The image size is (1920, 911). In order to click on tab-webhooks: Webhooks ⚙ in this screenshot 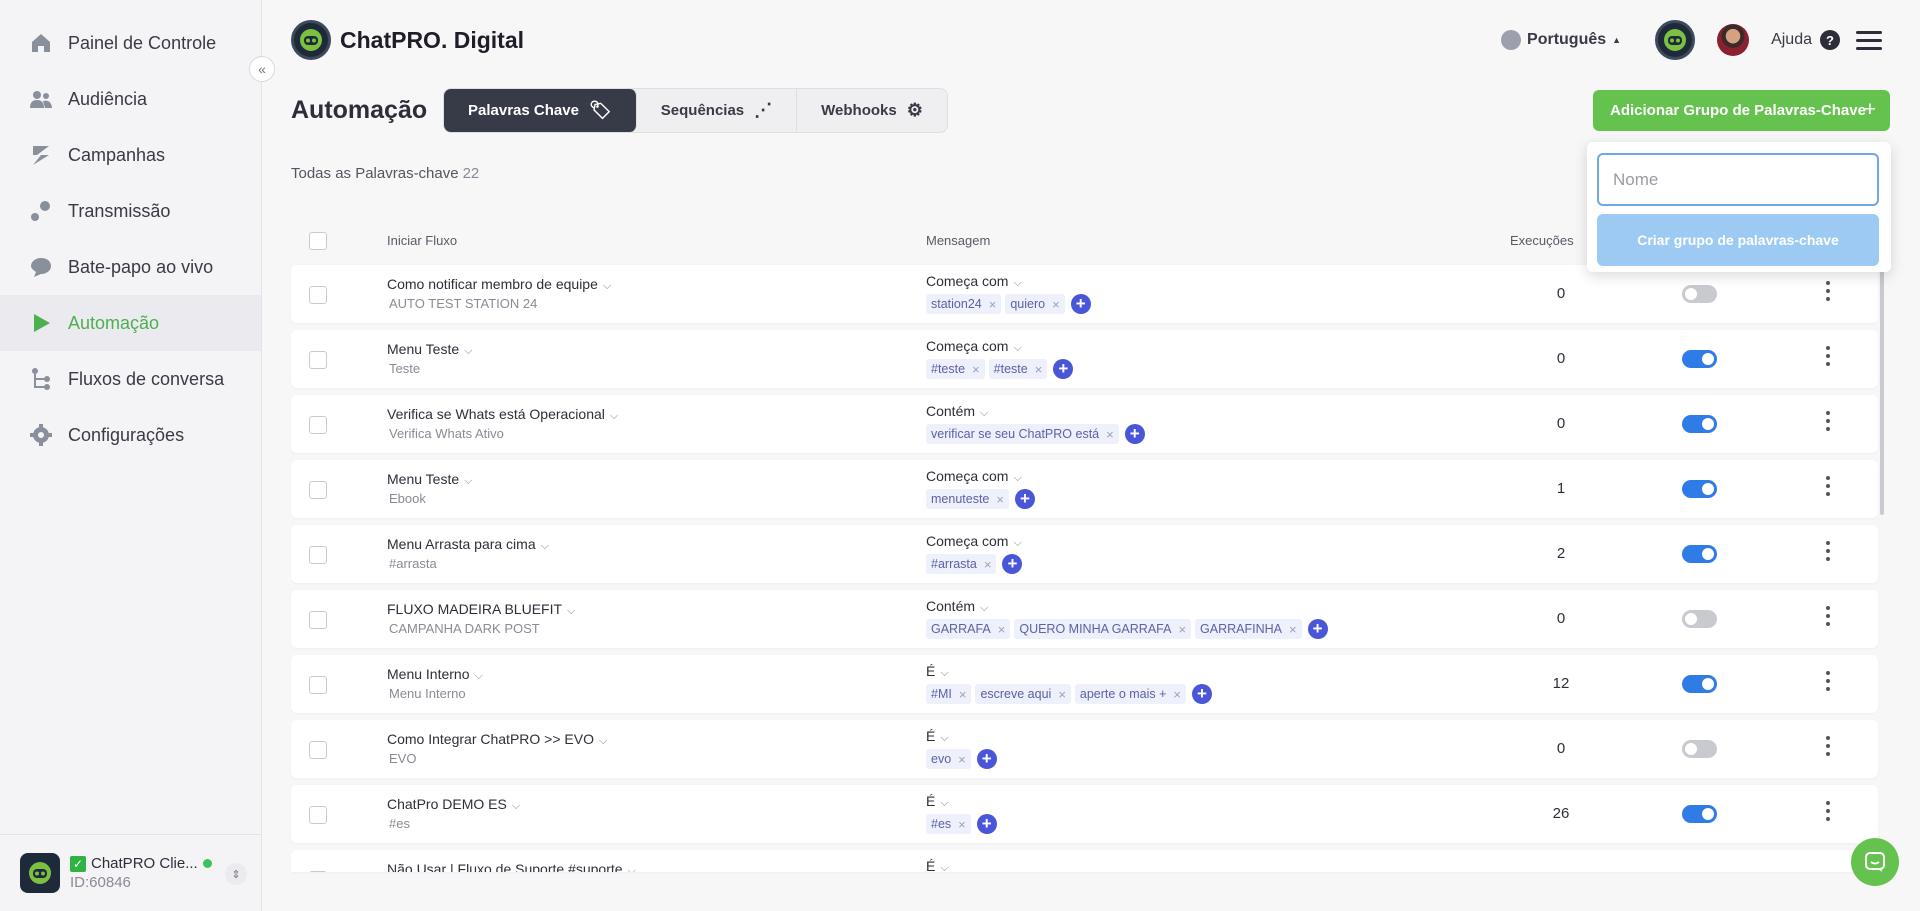, I will do `click(872, 110)`.